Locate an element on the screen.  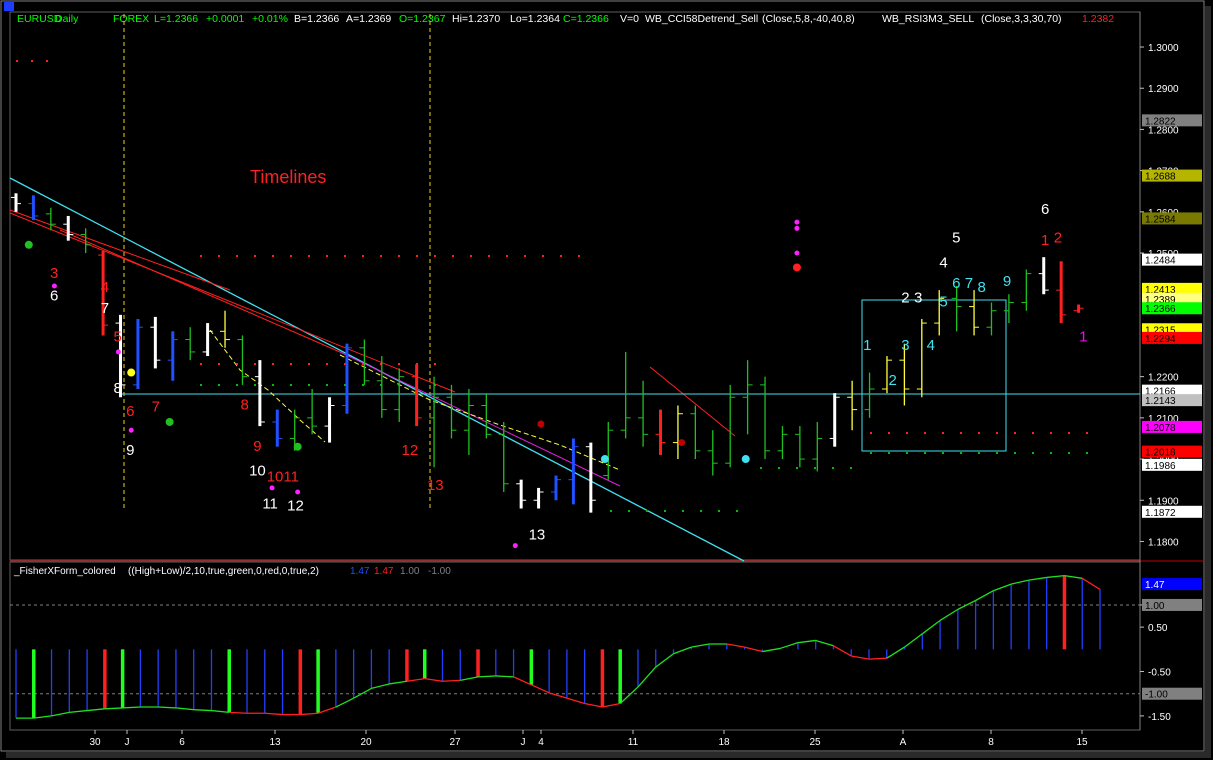
date-label: 8 is located at coordinates (991, 742).